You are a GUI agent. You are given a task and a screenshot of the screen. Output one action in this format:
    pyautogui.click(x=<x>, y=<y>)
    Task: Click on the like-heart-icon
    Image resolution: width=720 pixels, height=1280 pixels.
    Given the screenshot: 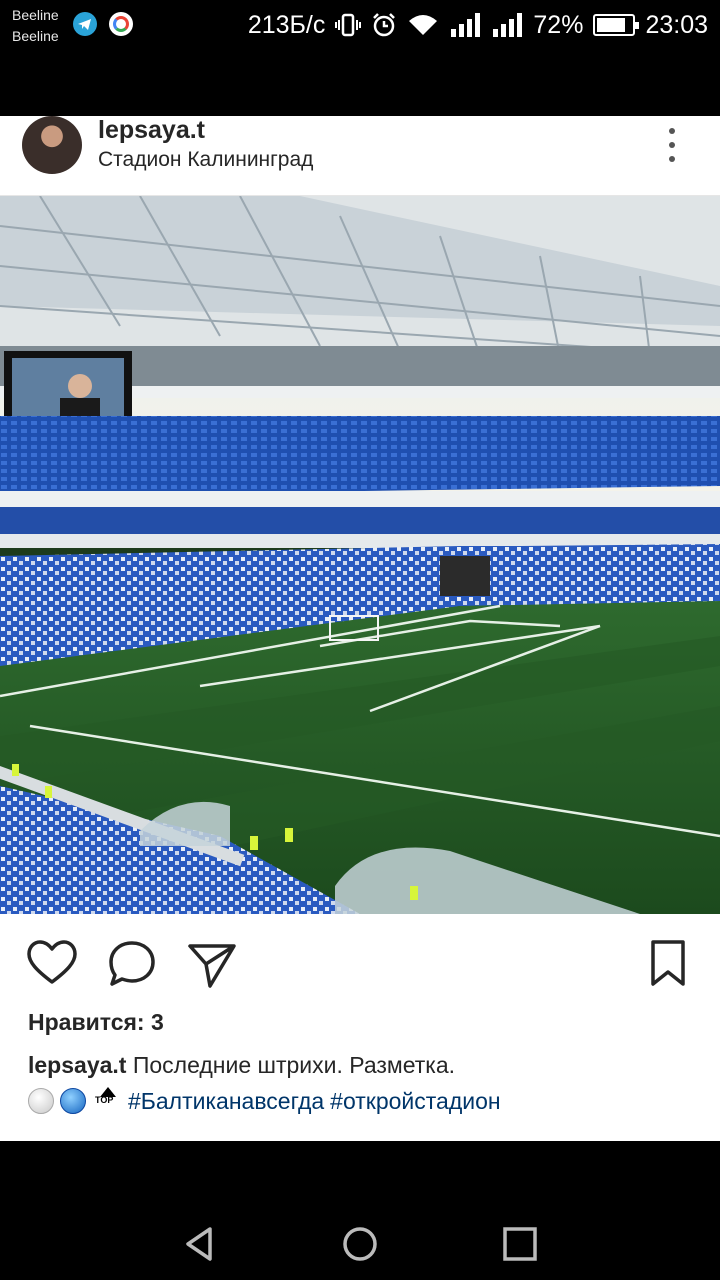 What is the action you would take?
    pyautogui.click(x=52, y=964)
    